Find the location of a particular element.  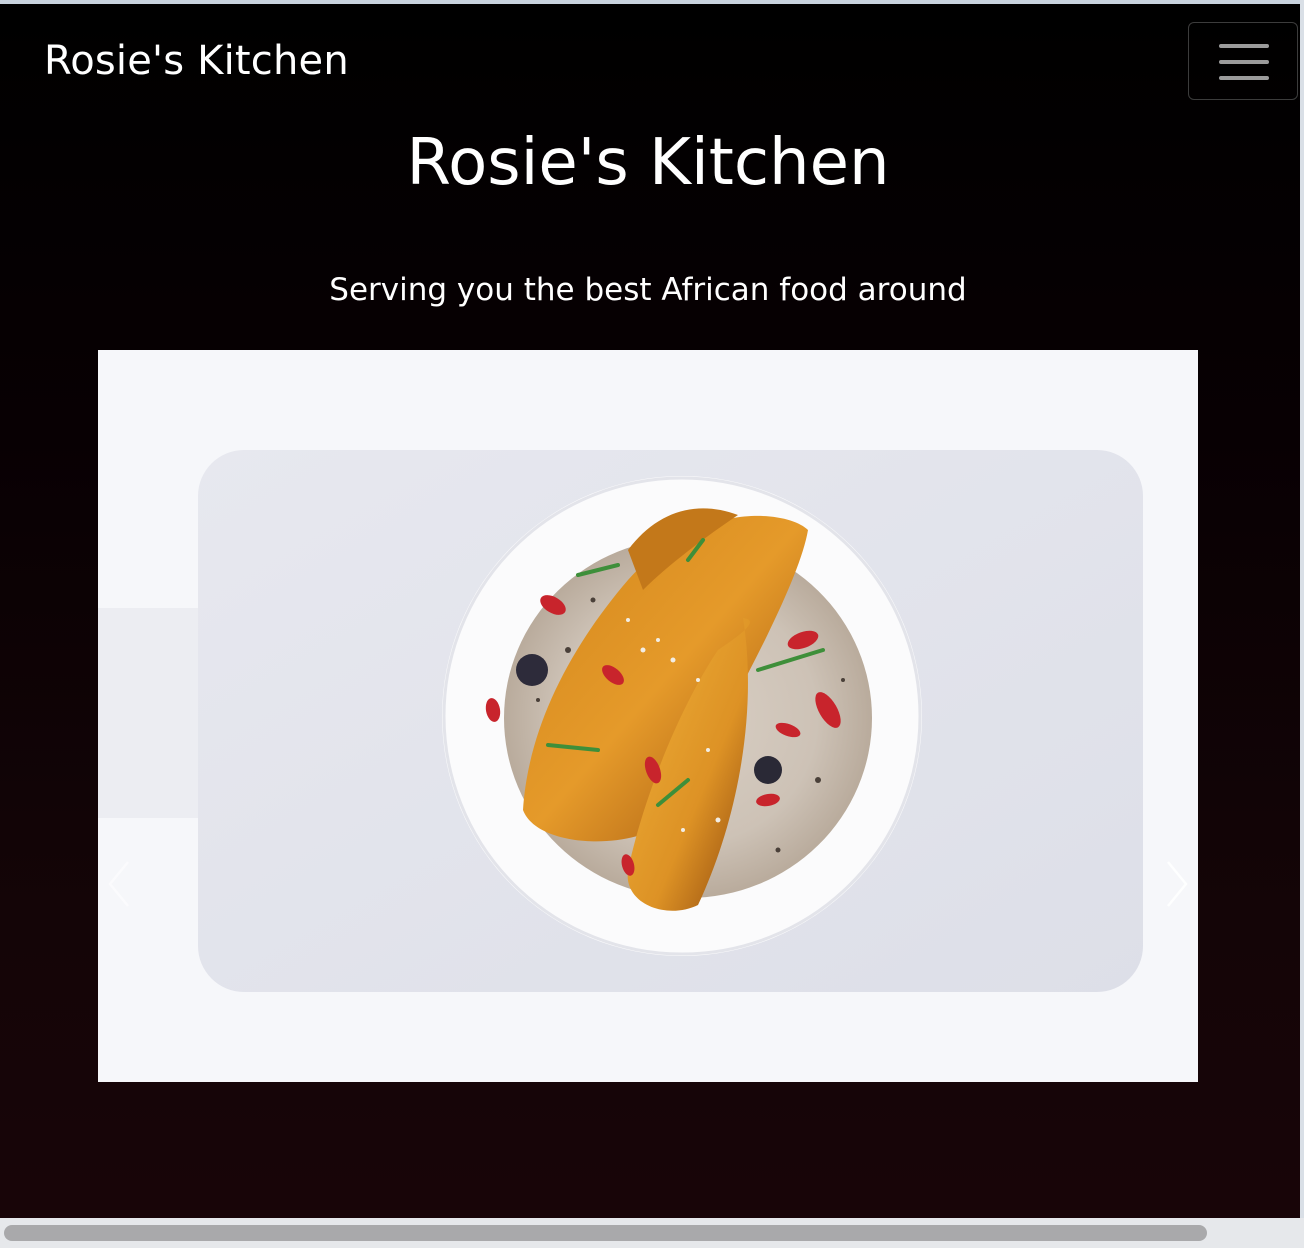

navbar-brand: Rosie's Kitchen is located at coordinates (196, 61).